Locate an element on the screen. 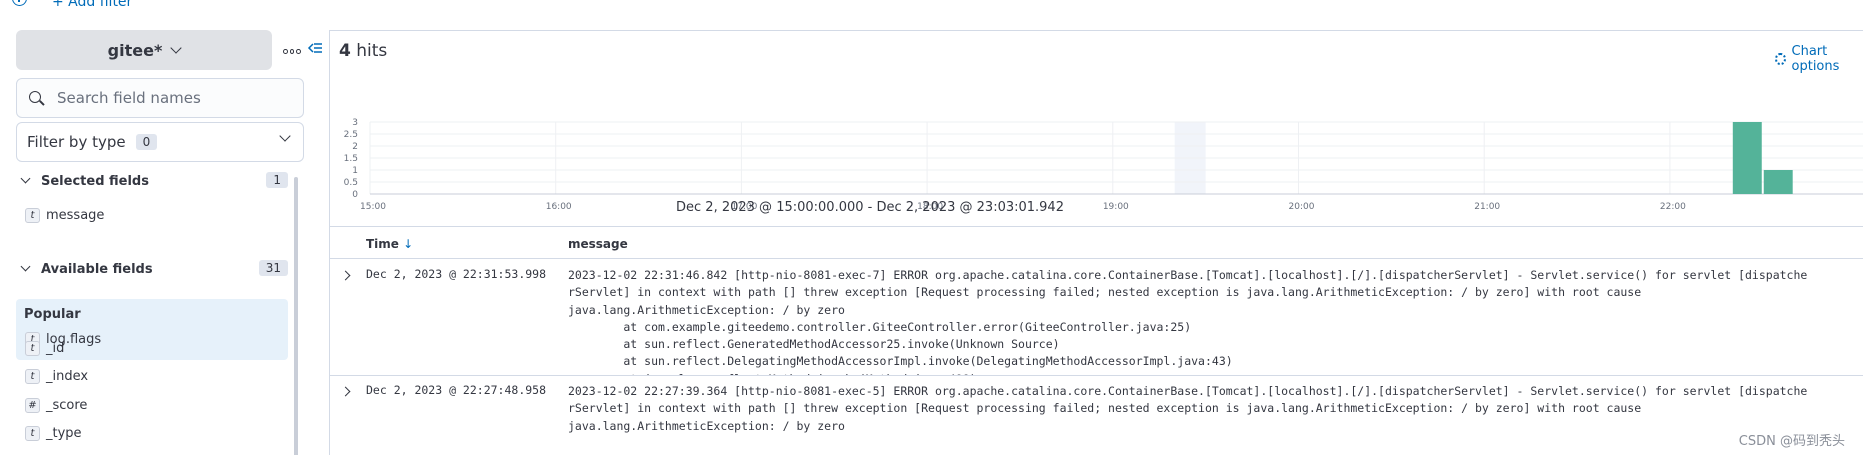  add-circle-icon is located at coordinates (19, 3).